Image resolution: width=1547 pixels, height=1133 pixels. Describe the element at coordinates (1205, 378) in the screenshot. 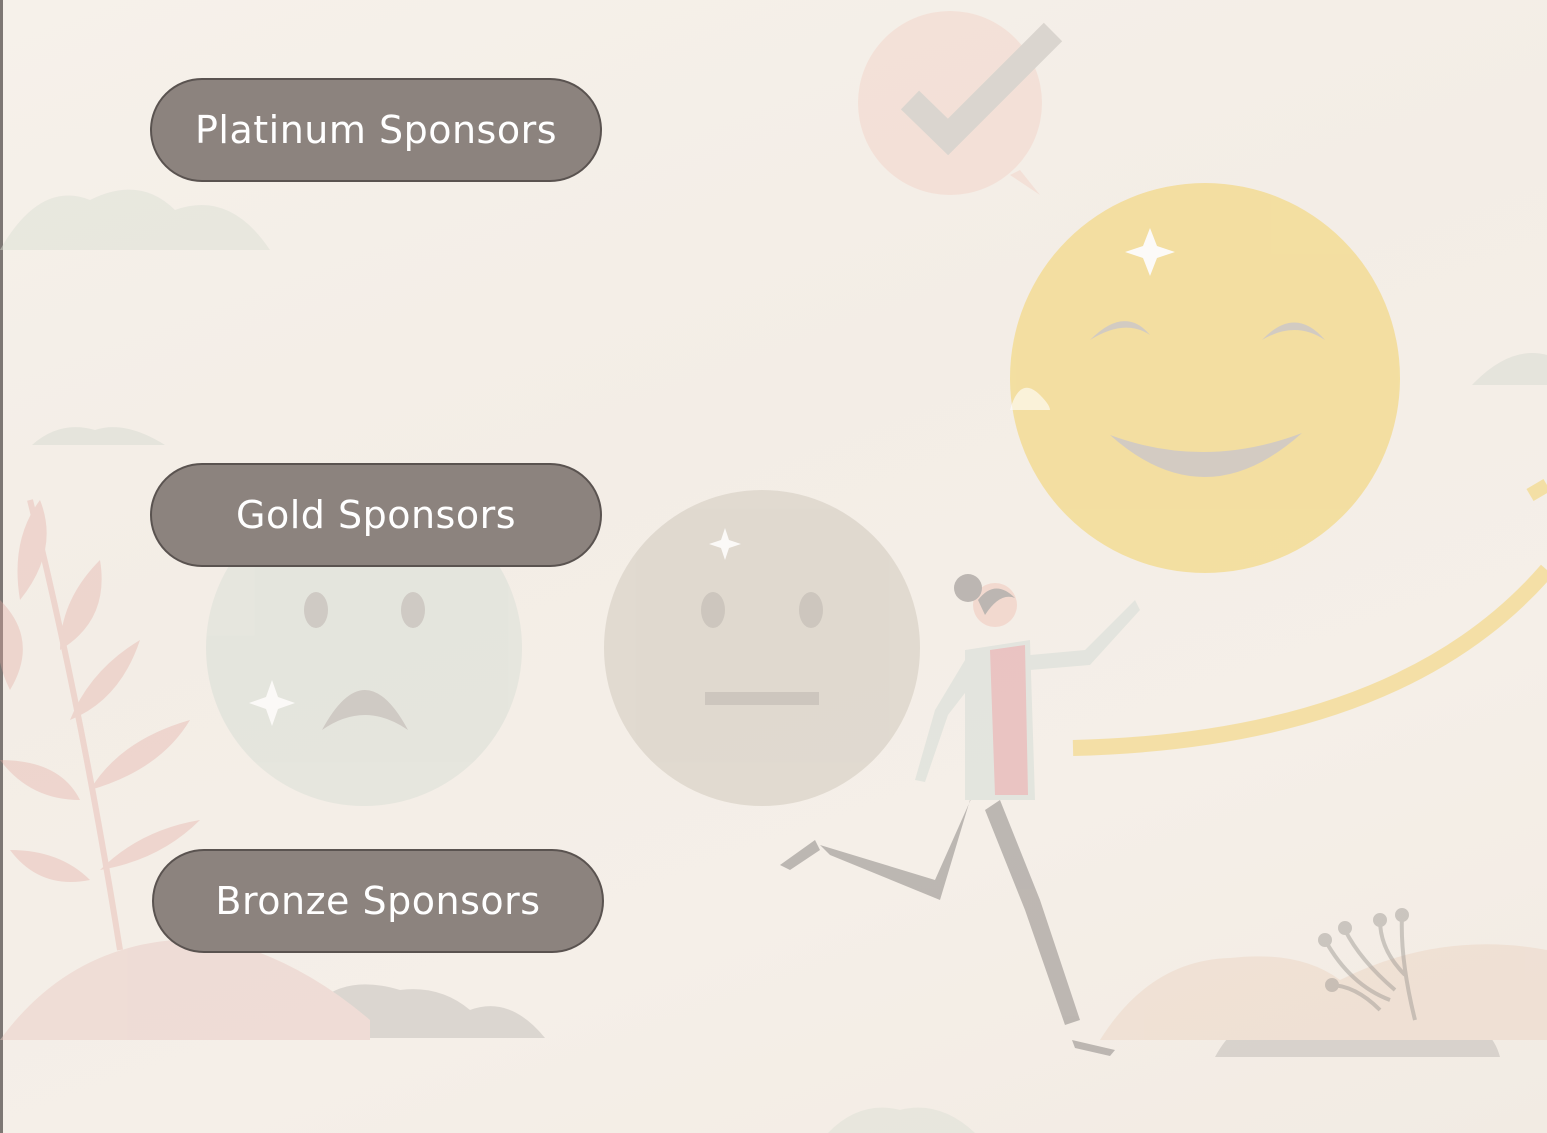

I see `happy-face-icon` at that location.